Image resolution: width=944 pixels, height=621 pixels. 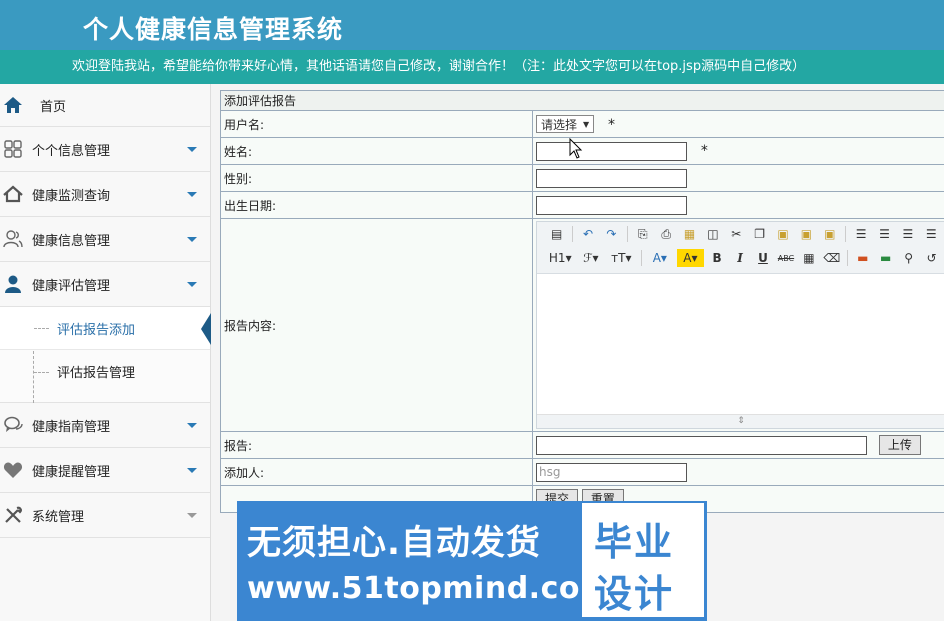 I want to click on bold-button: B, so click(x=717, y=258).